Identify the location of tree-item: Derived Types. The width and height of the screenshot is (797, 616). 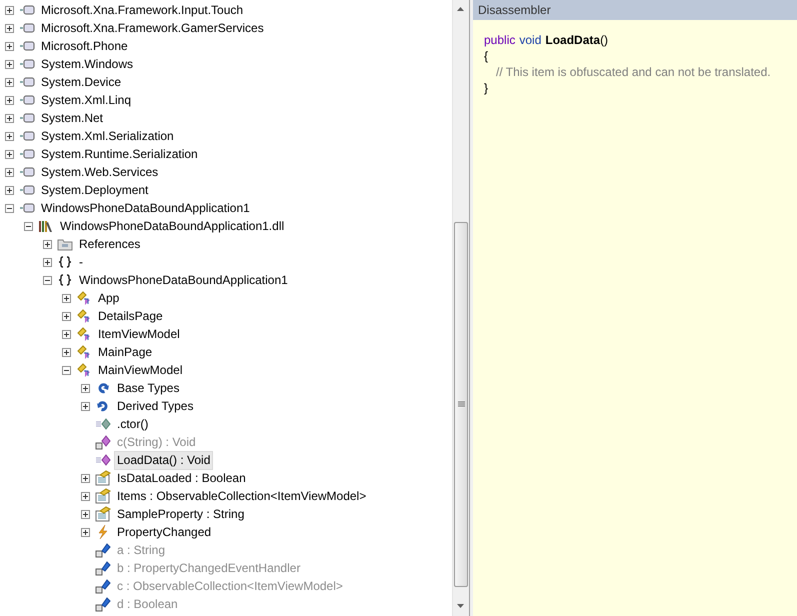
(155, 406).